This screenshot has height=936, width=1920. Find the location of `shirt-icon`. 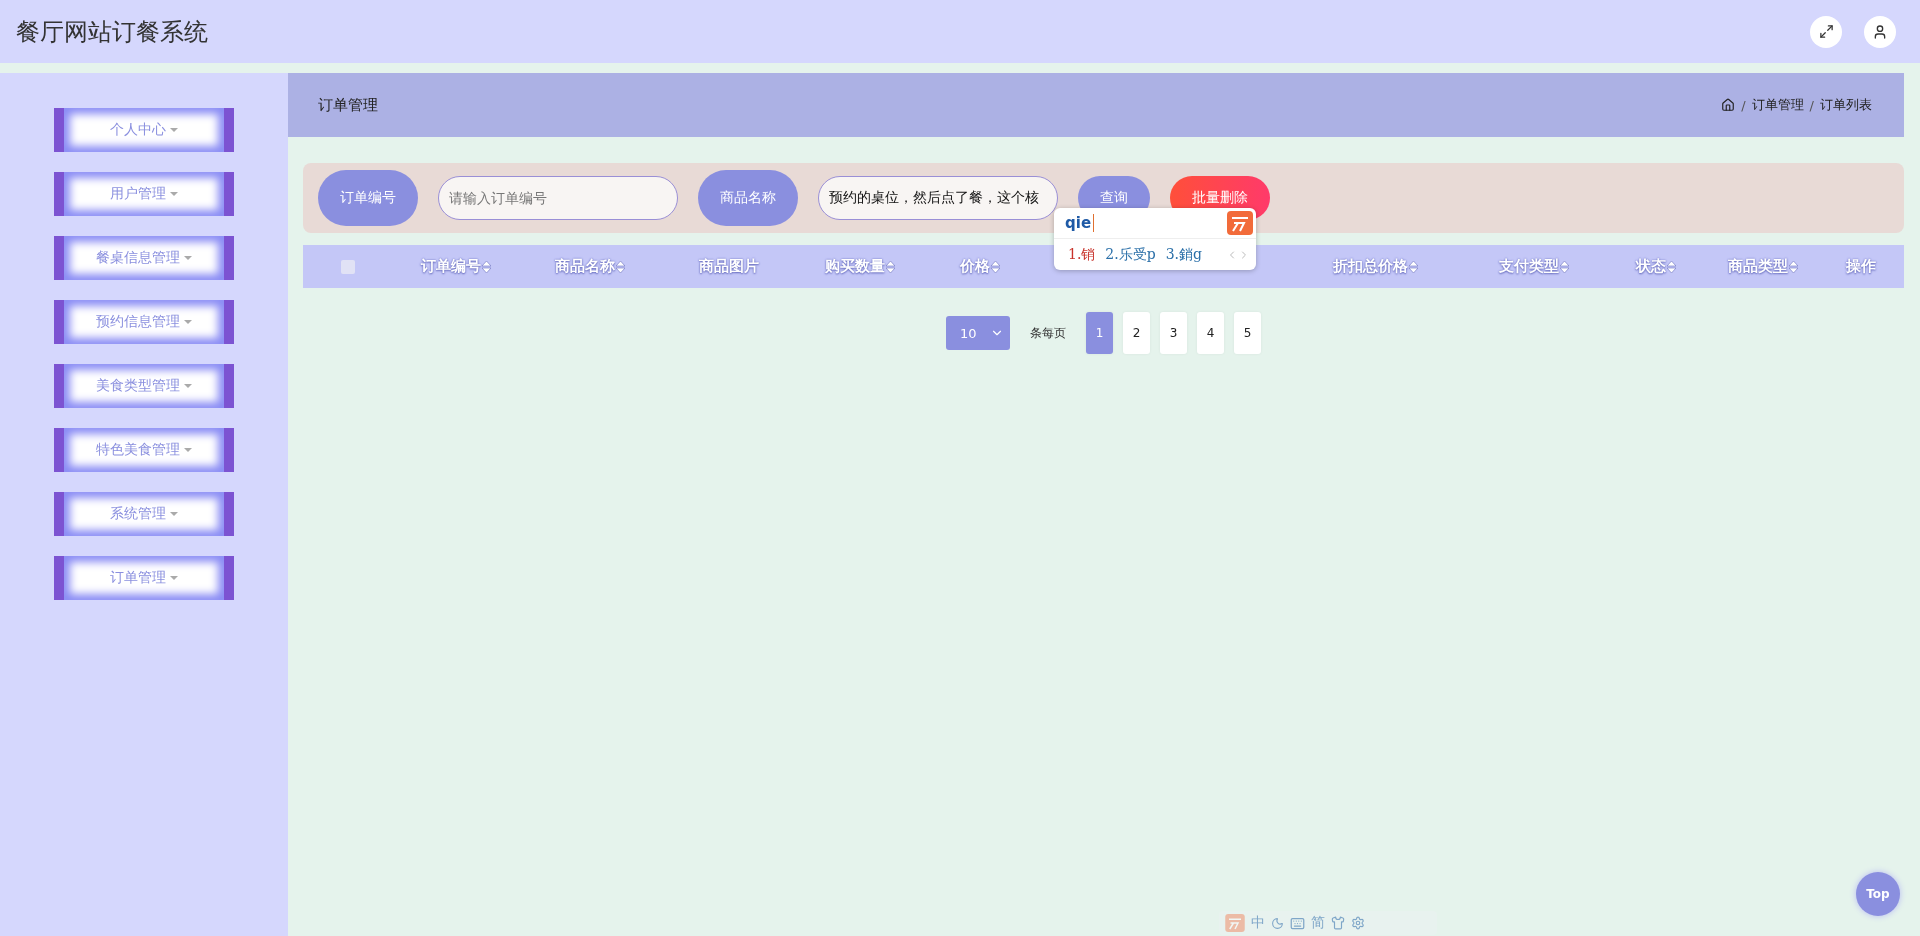

shirt-icon is located at coordinates (1338, 923).